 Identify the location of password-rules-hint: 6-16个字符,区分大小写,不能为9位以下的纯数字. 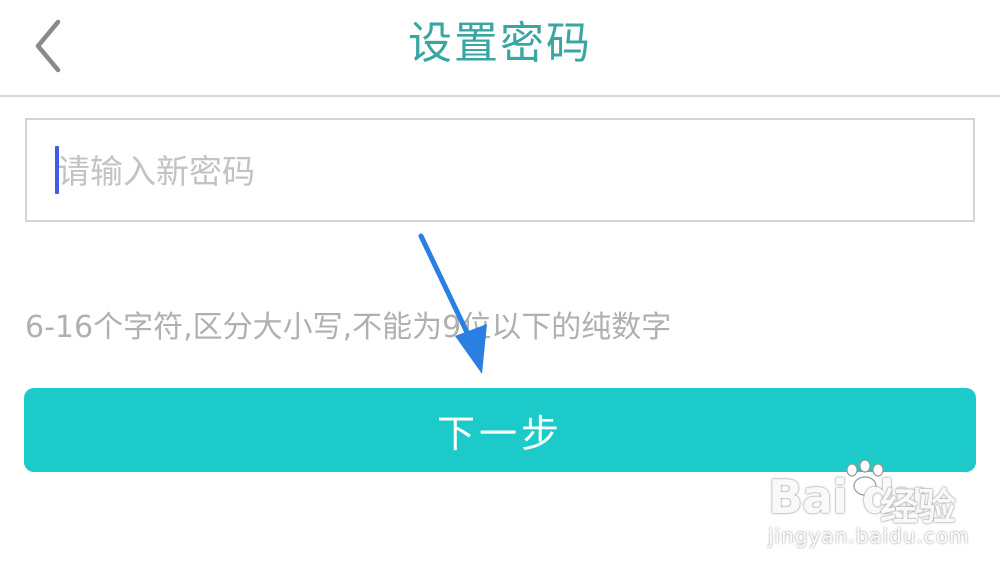
(348, 327).